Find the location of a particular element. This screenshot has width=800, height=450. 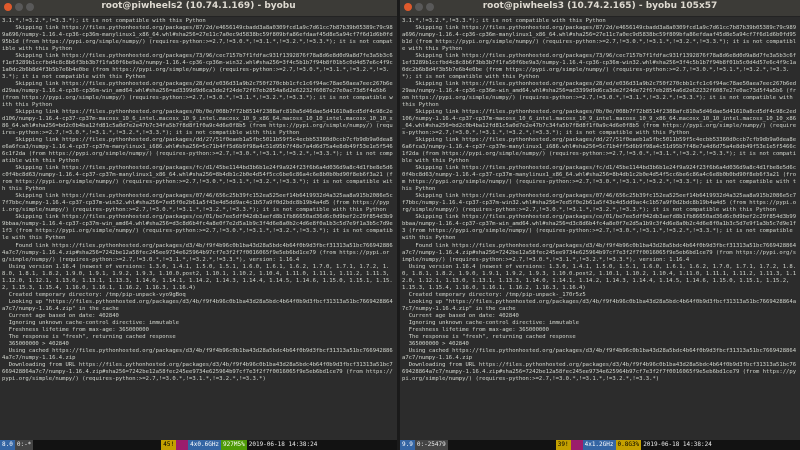

session-indicator: 9.9 is located at coordinates (407, 445).